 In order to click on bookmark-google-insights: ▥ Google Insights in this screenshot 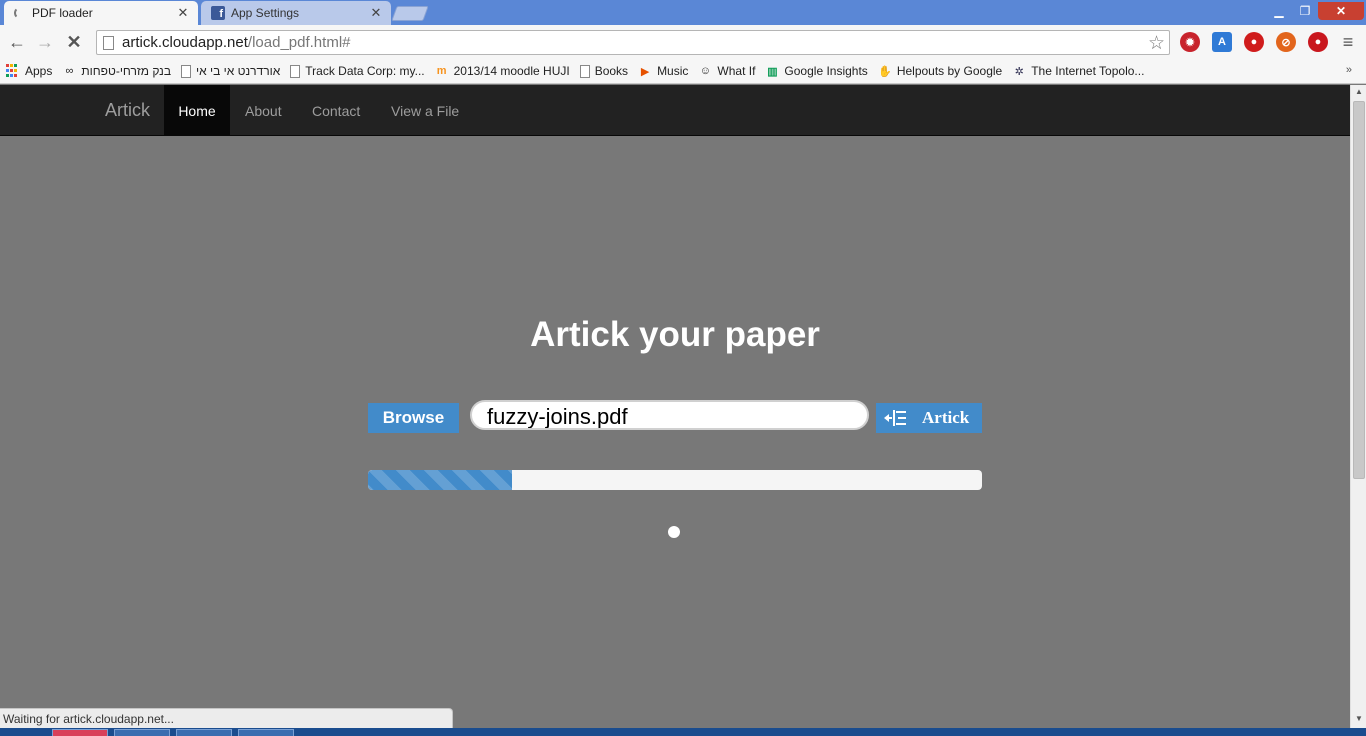, I will do `click(816, 71)`.